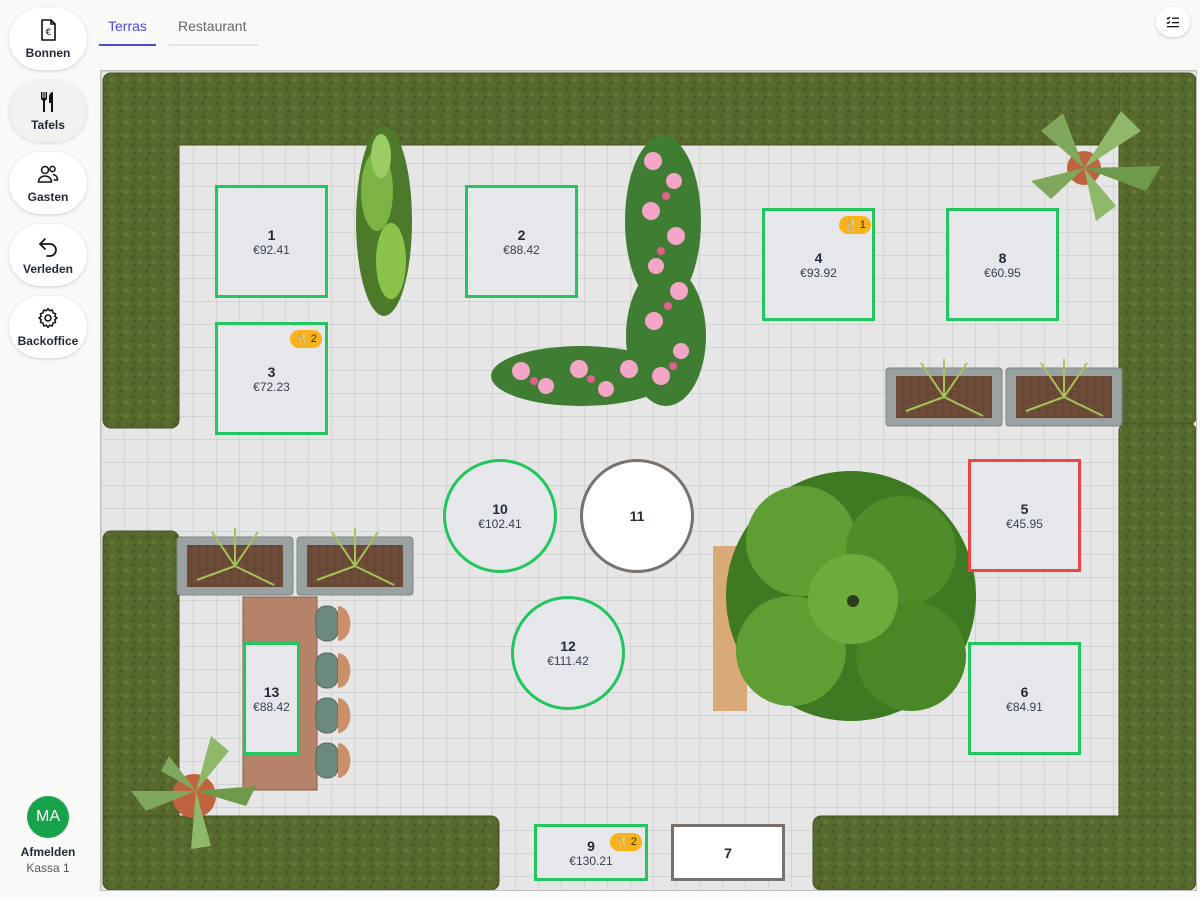  Describe the element at coordinates (1002, 272) in the screenshot. I see `table-amount: €60.95` at that location.